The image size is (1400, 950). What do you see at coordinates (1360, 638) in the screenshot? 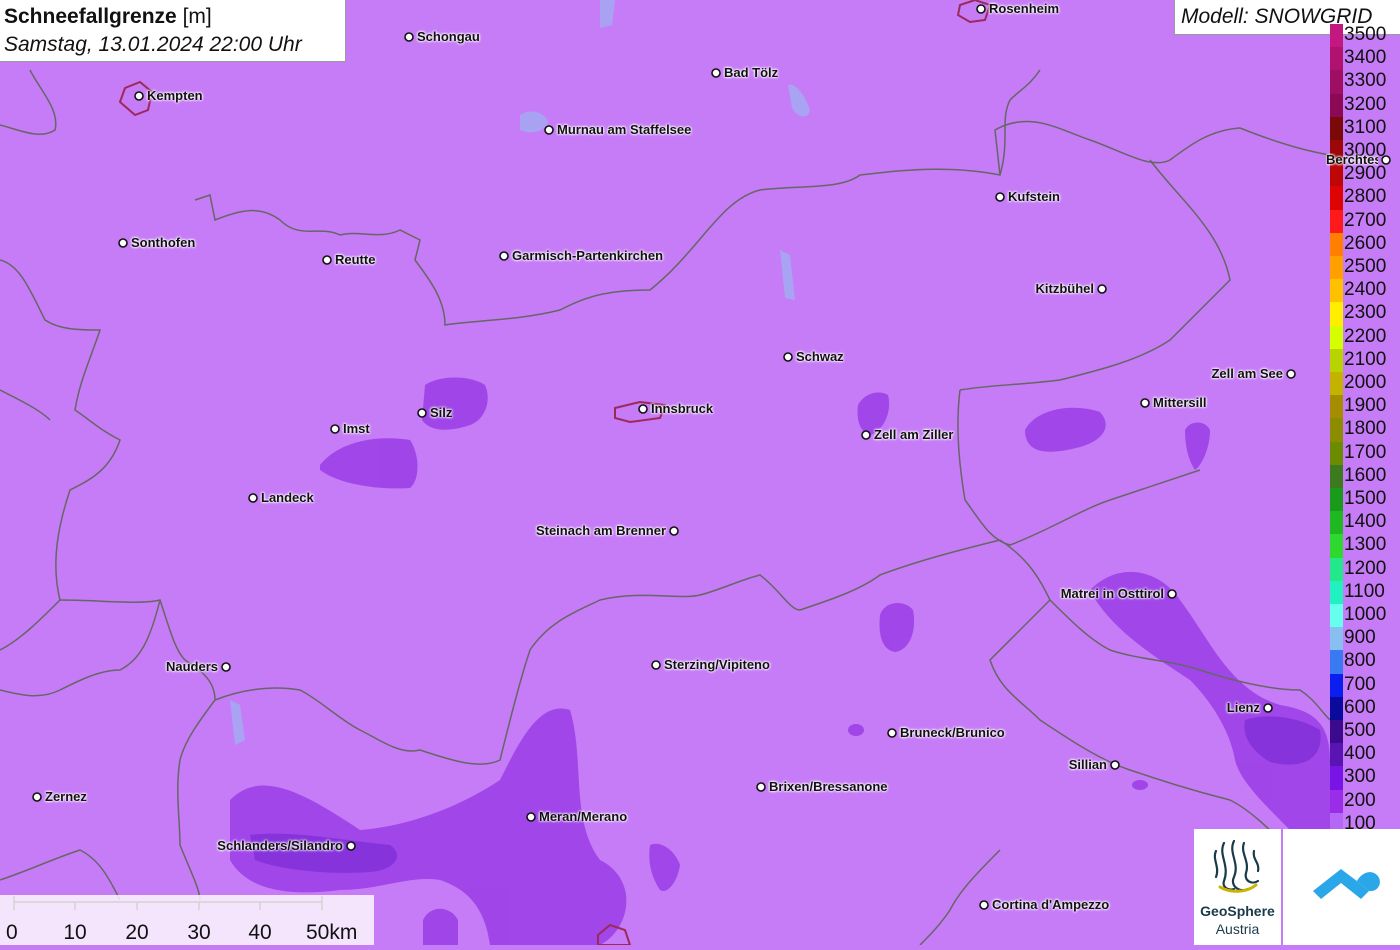
I see `legend-label: 900` at bounding box center [1360, 638].